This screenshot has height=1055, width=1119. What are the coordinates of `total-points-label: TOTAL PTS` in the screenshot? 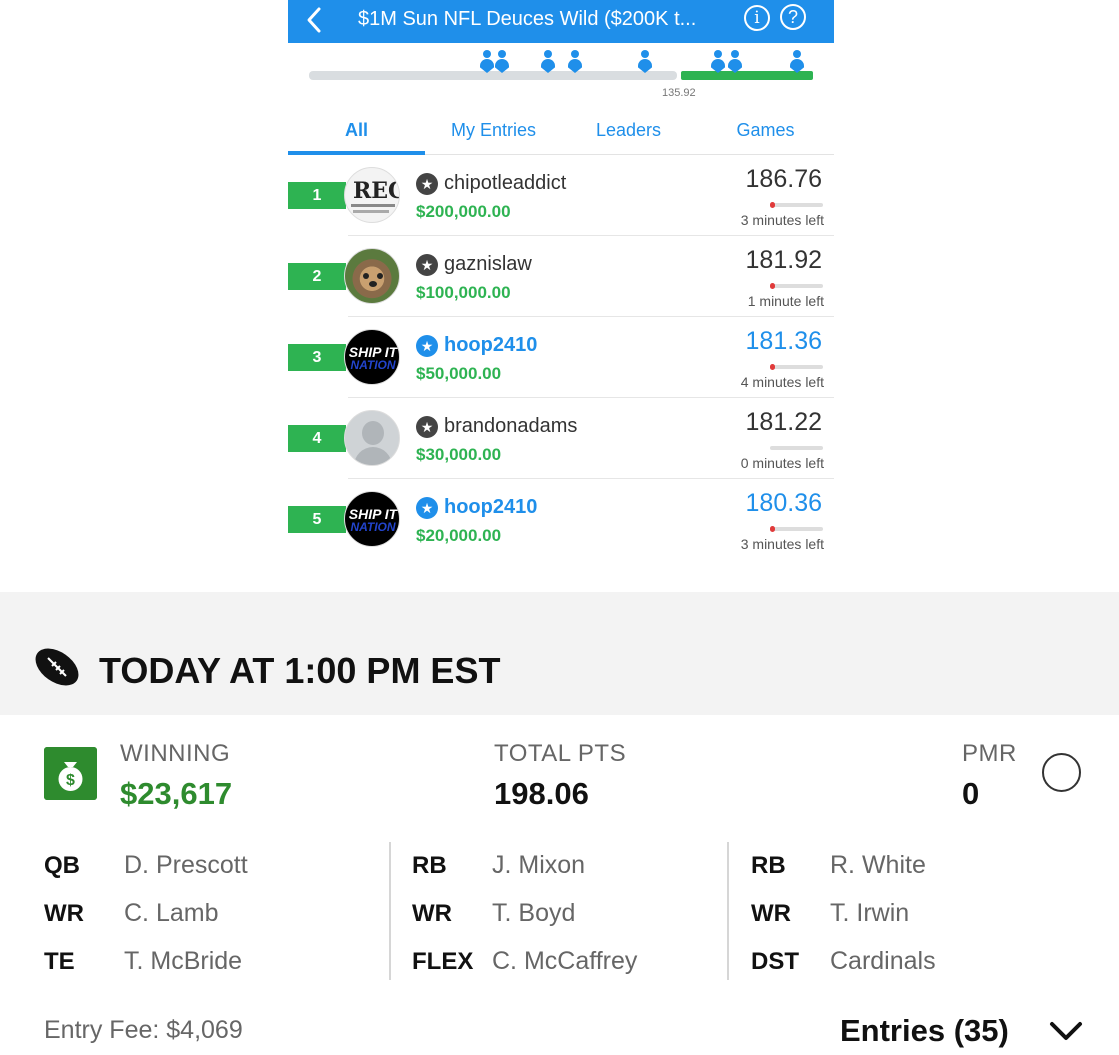 It's located at (560, 753).